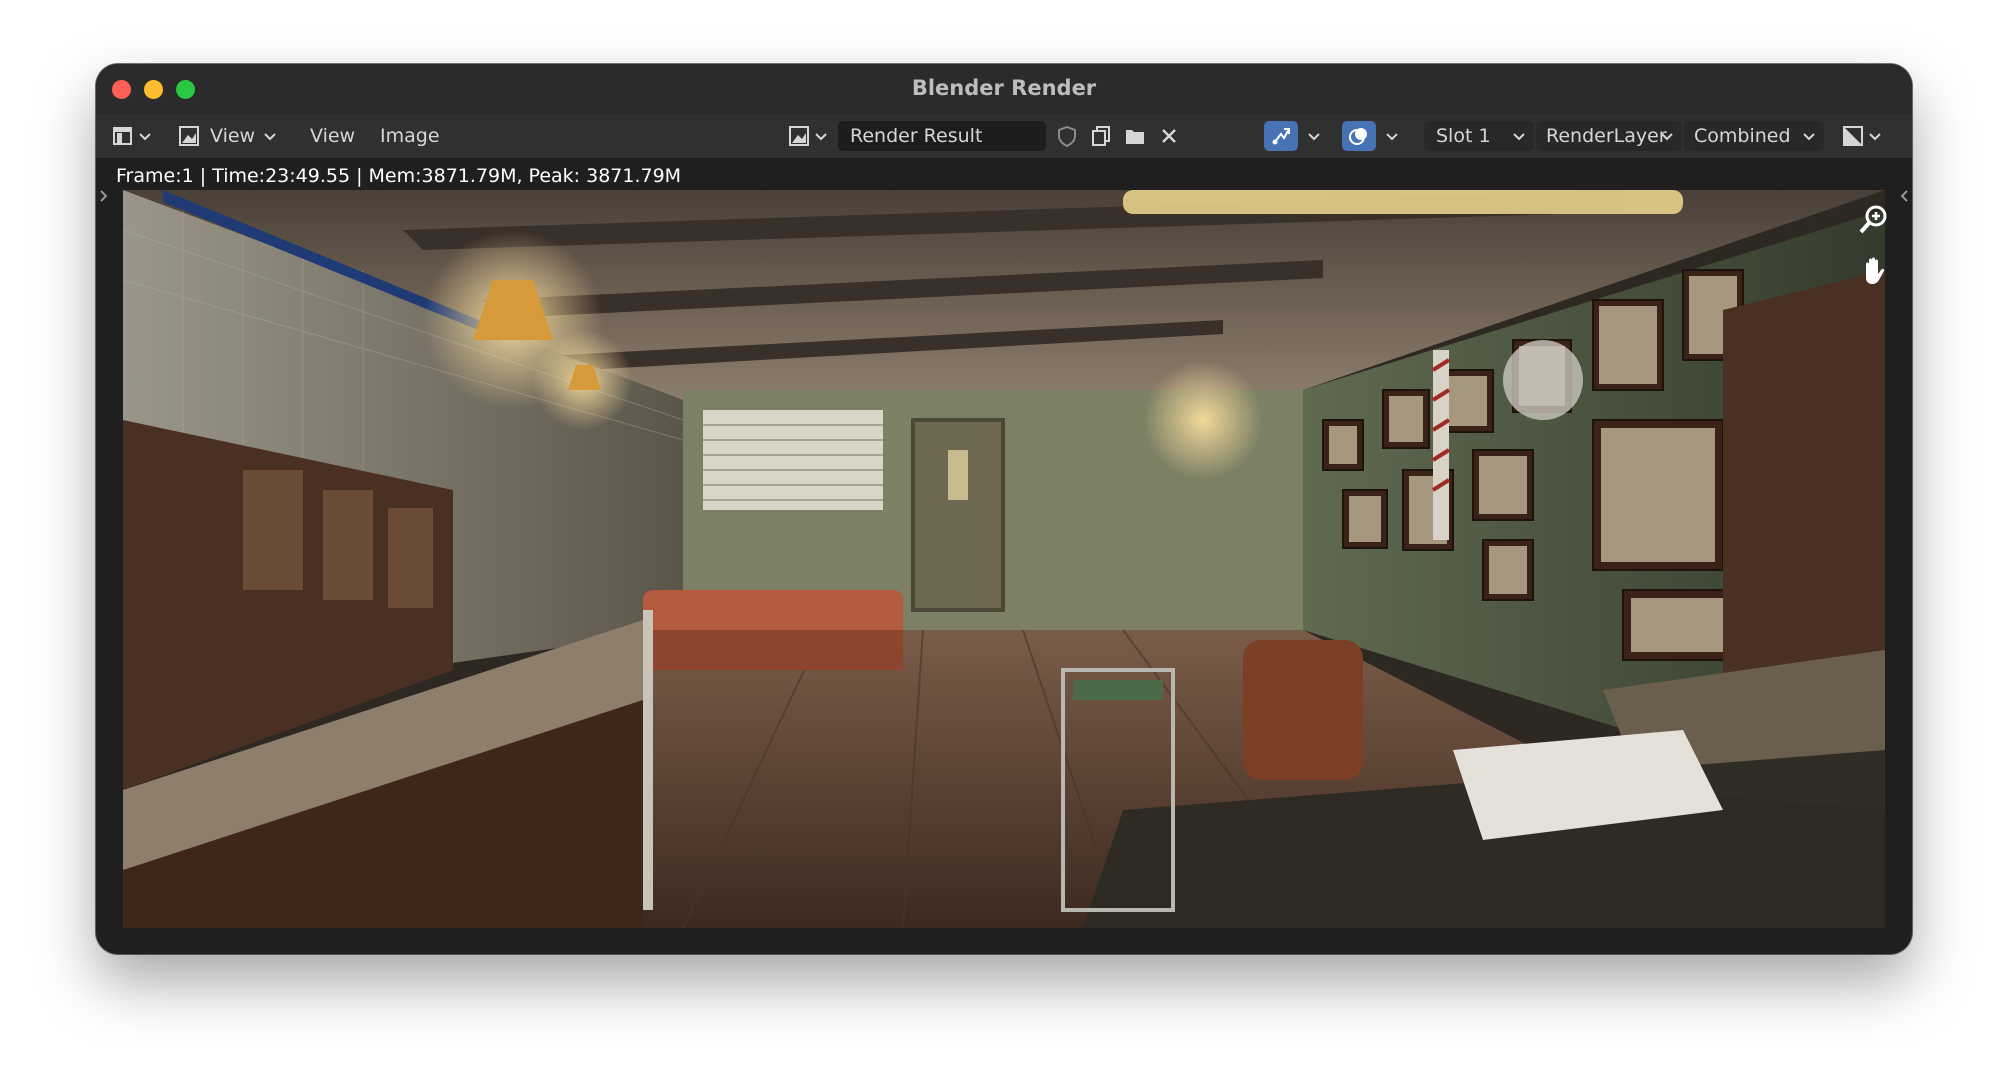  What do you see at coordinates (1874, 271) in the screenshot?
I see `pan-hand-icon` at bounding box center [1874, 271].